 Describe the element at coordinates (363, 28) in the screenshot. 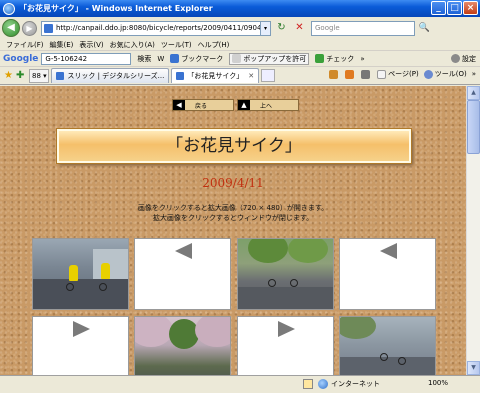

I see `search-input: Google` at that location.